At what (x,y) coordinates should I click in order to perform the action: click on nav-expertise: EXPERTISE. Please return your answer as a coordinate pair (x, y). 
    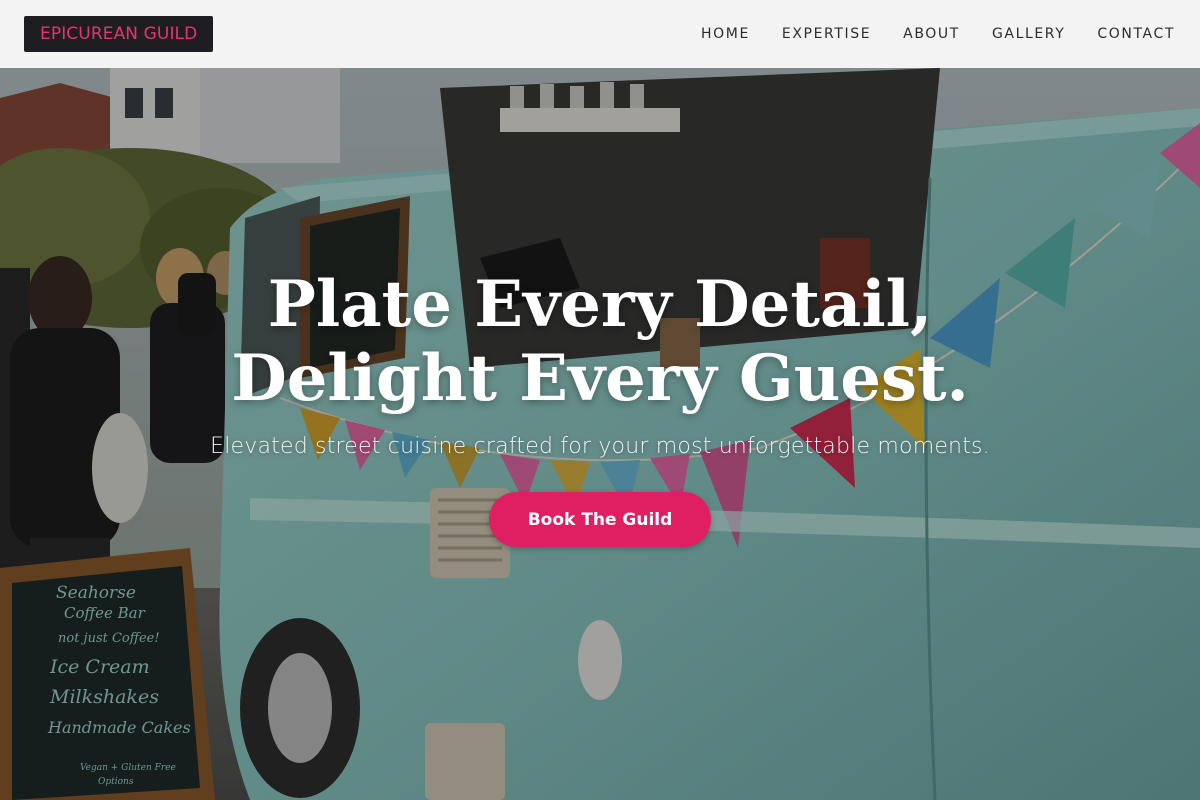
    Looking at the image, I should click on (826, 34).